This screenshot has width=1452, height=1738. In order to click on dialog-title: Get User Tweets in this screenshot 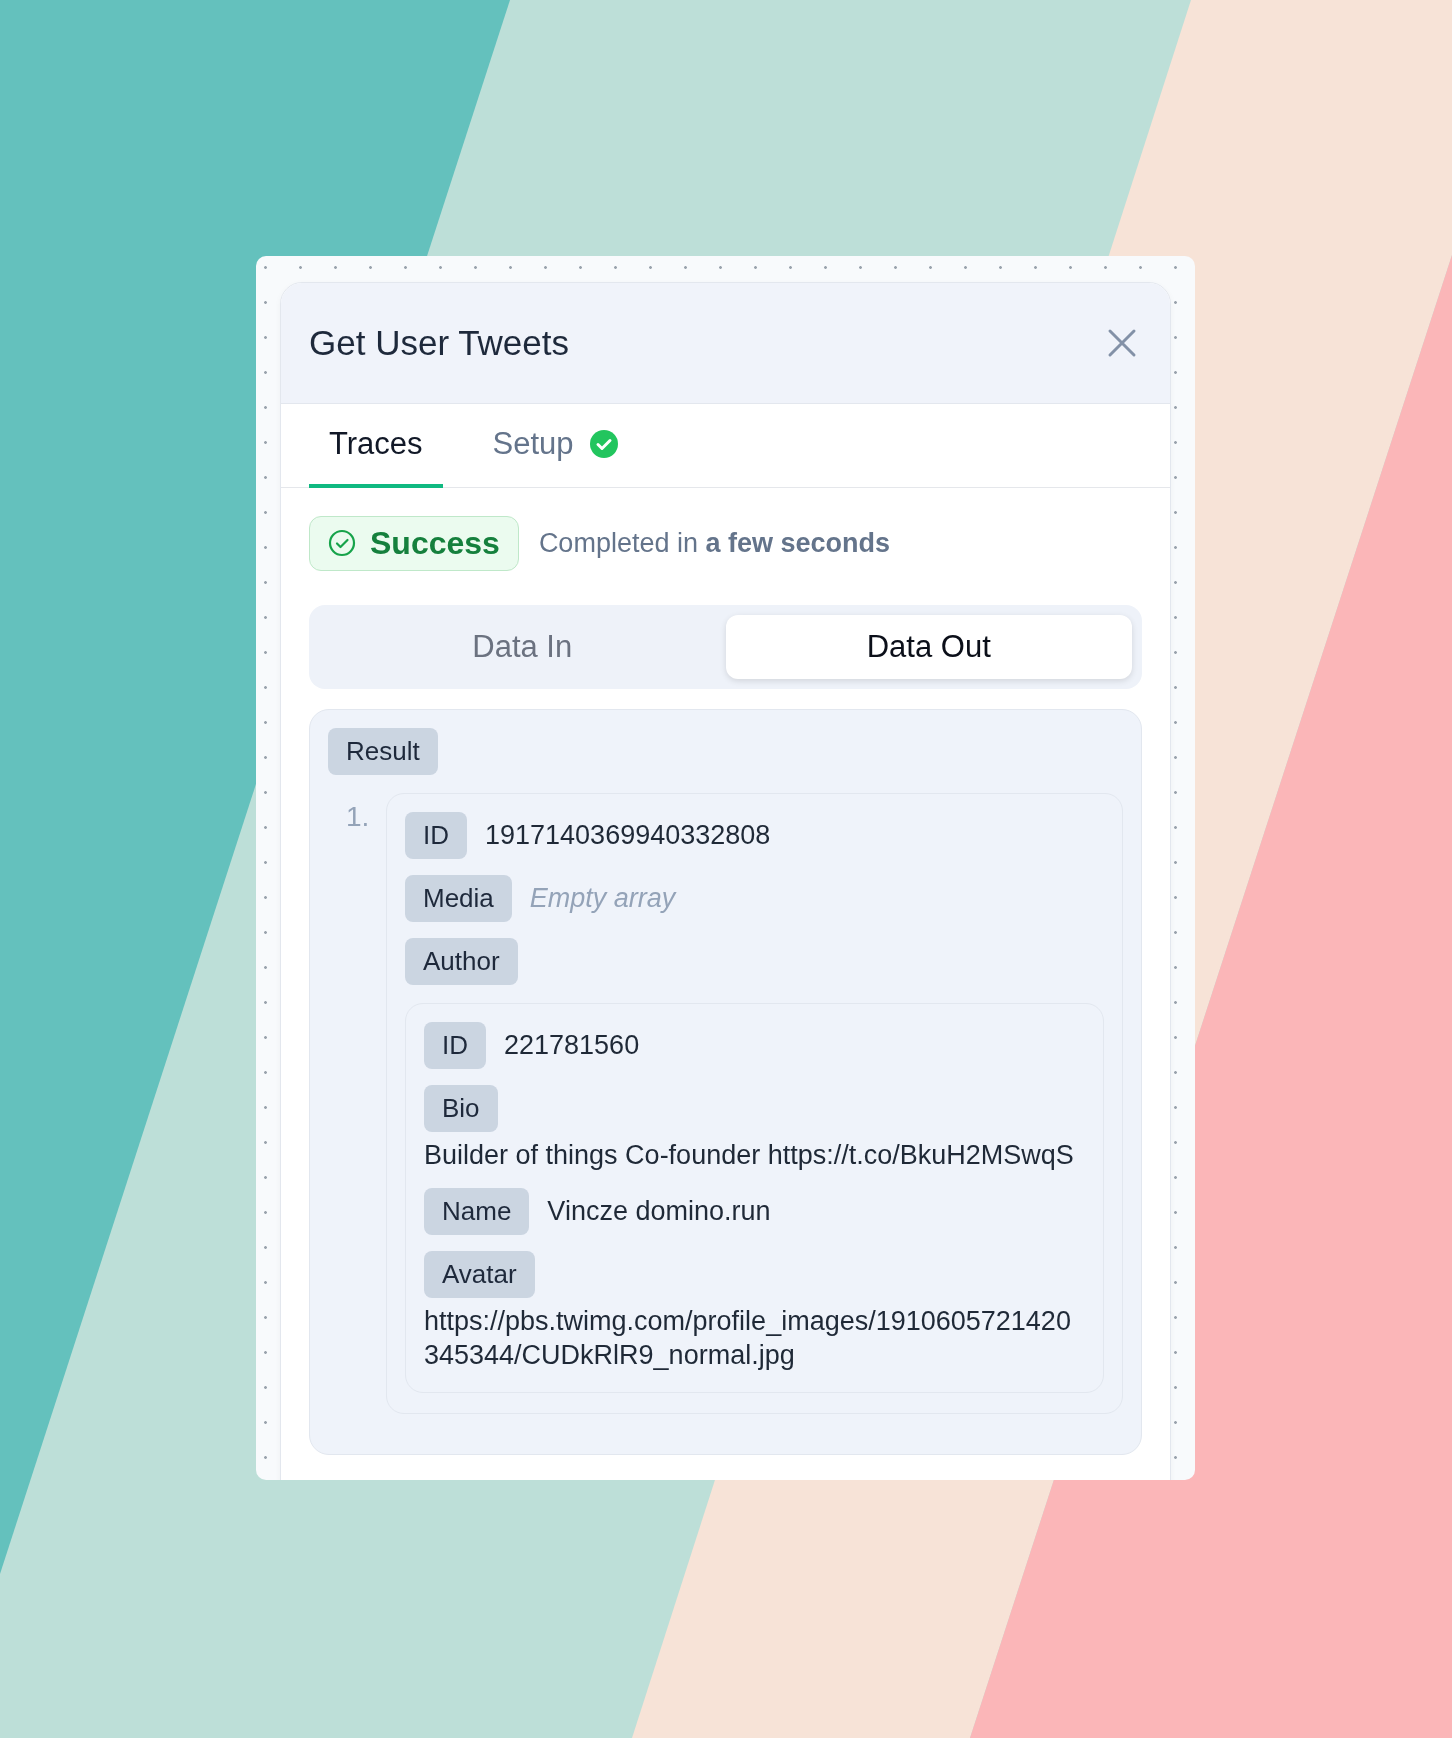, I will do `click(439, 343)`.